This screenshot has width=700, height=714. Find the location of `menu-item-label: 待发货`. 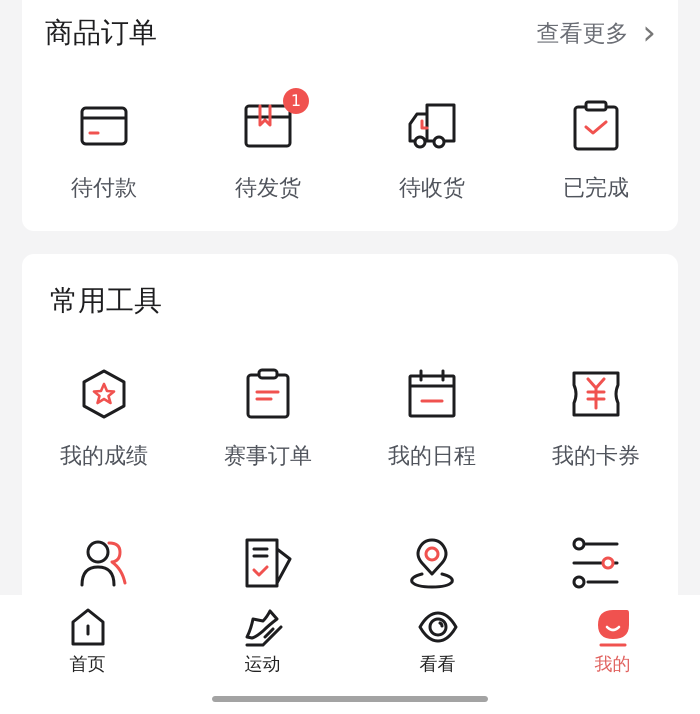

menu-item-label: 待发货 is located at coordinates (268, 189).